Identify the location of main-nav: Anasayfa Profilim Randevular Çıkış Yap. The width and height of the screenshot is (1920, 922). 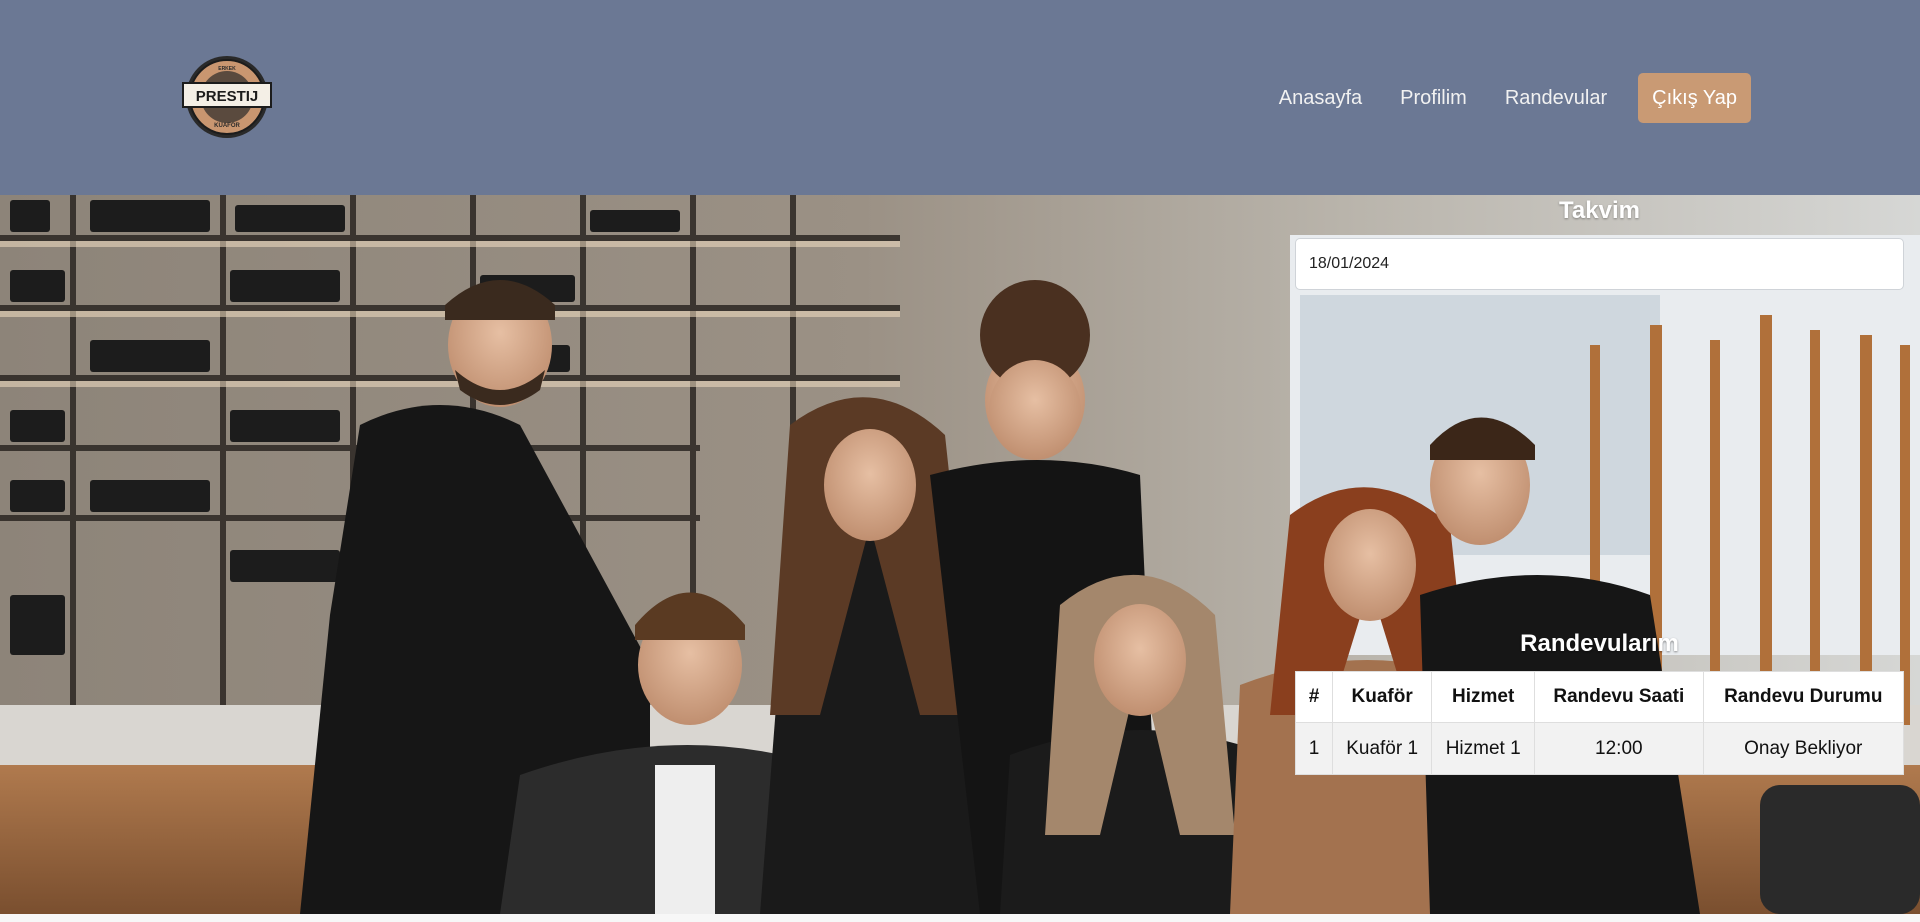
(1505, 98).